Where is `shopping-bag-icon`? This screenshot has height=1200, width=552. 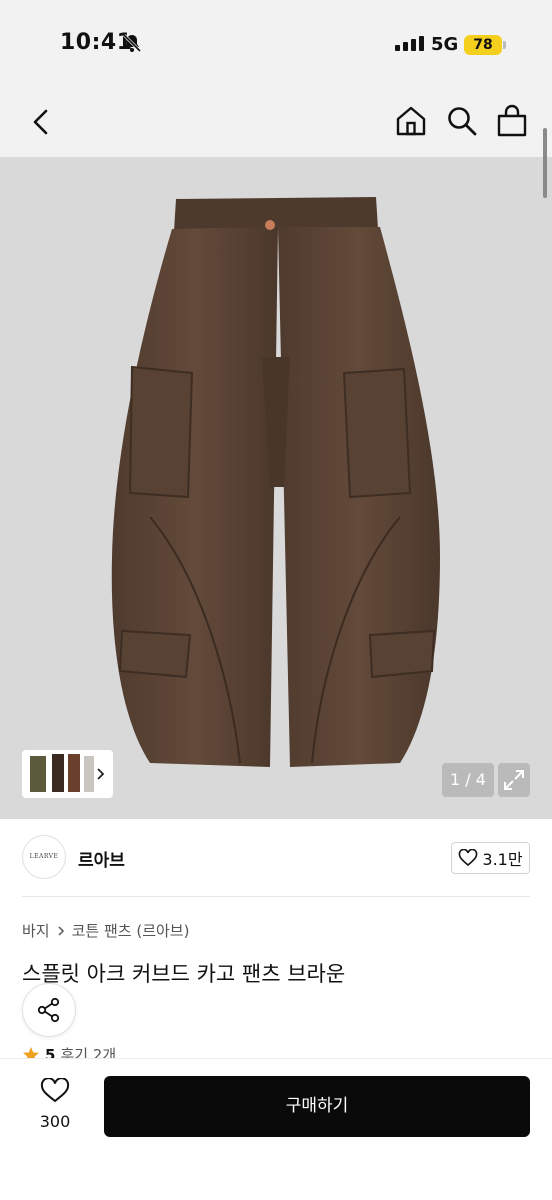
shopping-bag-icon is located at coordinates (512, 121).